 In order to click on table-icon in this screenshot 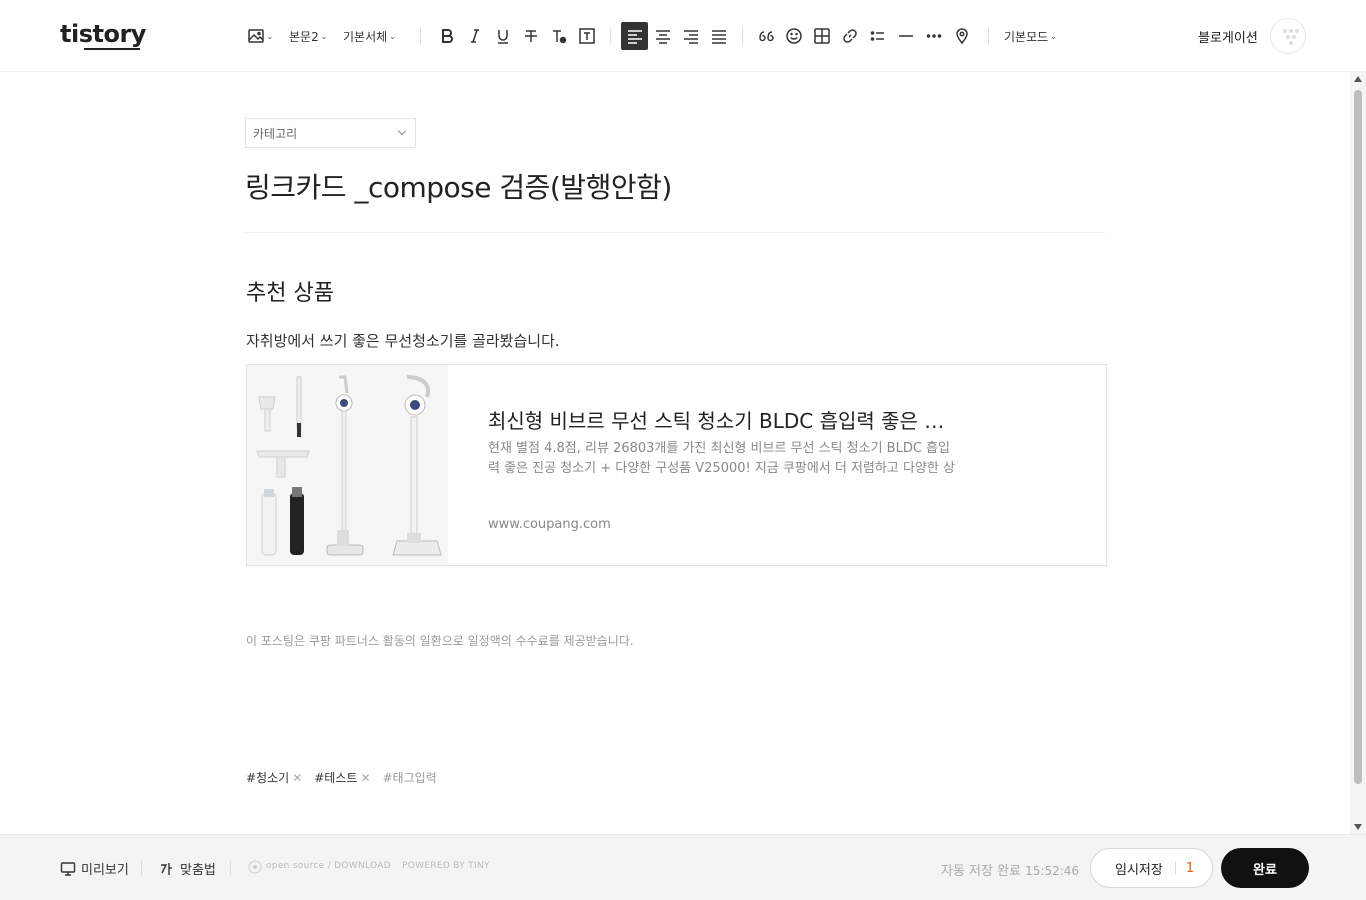, I will do `click(822, 36)`.